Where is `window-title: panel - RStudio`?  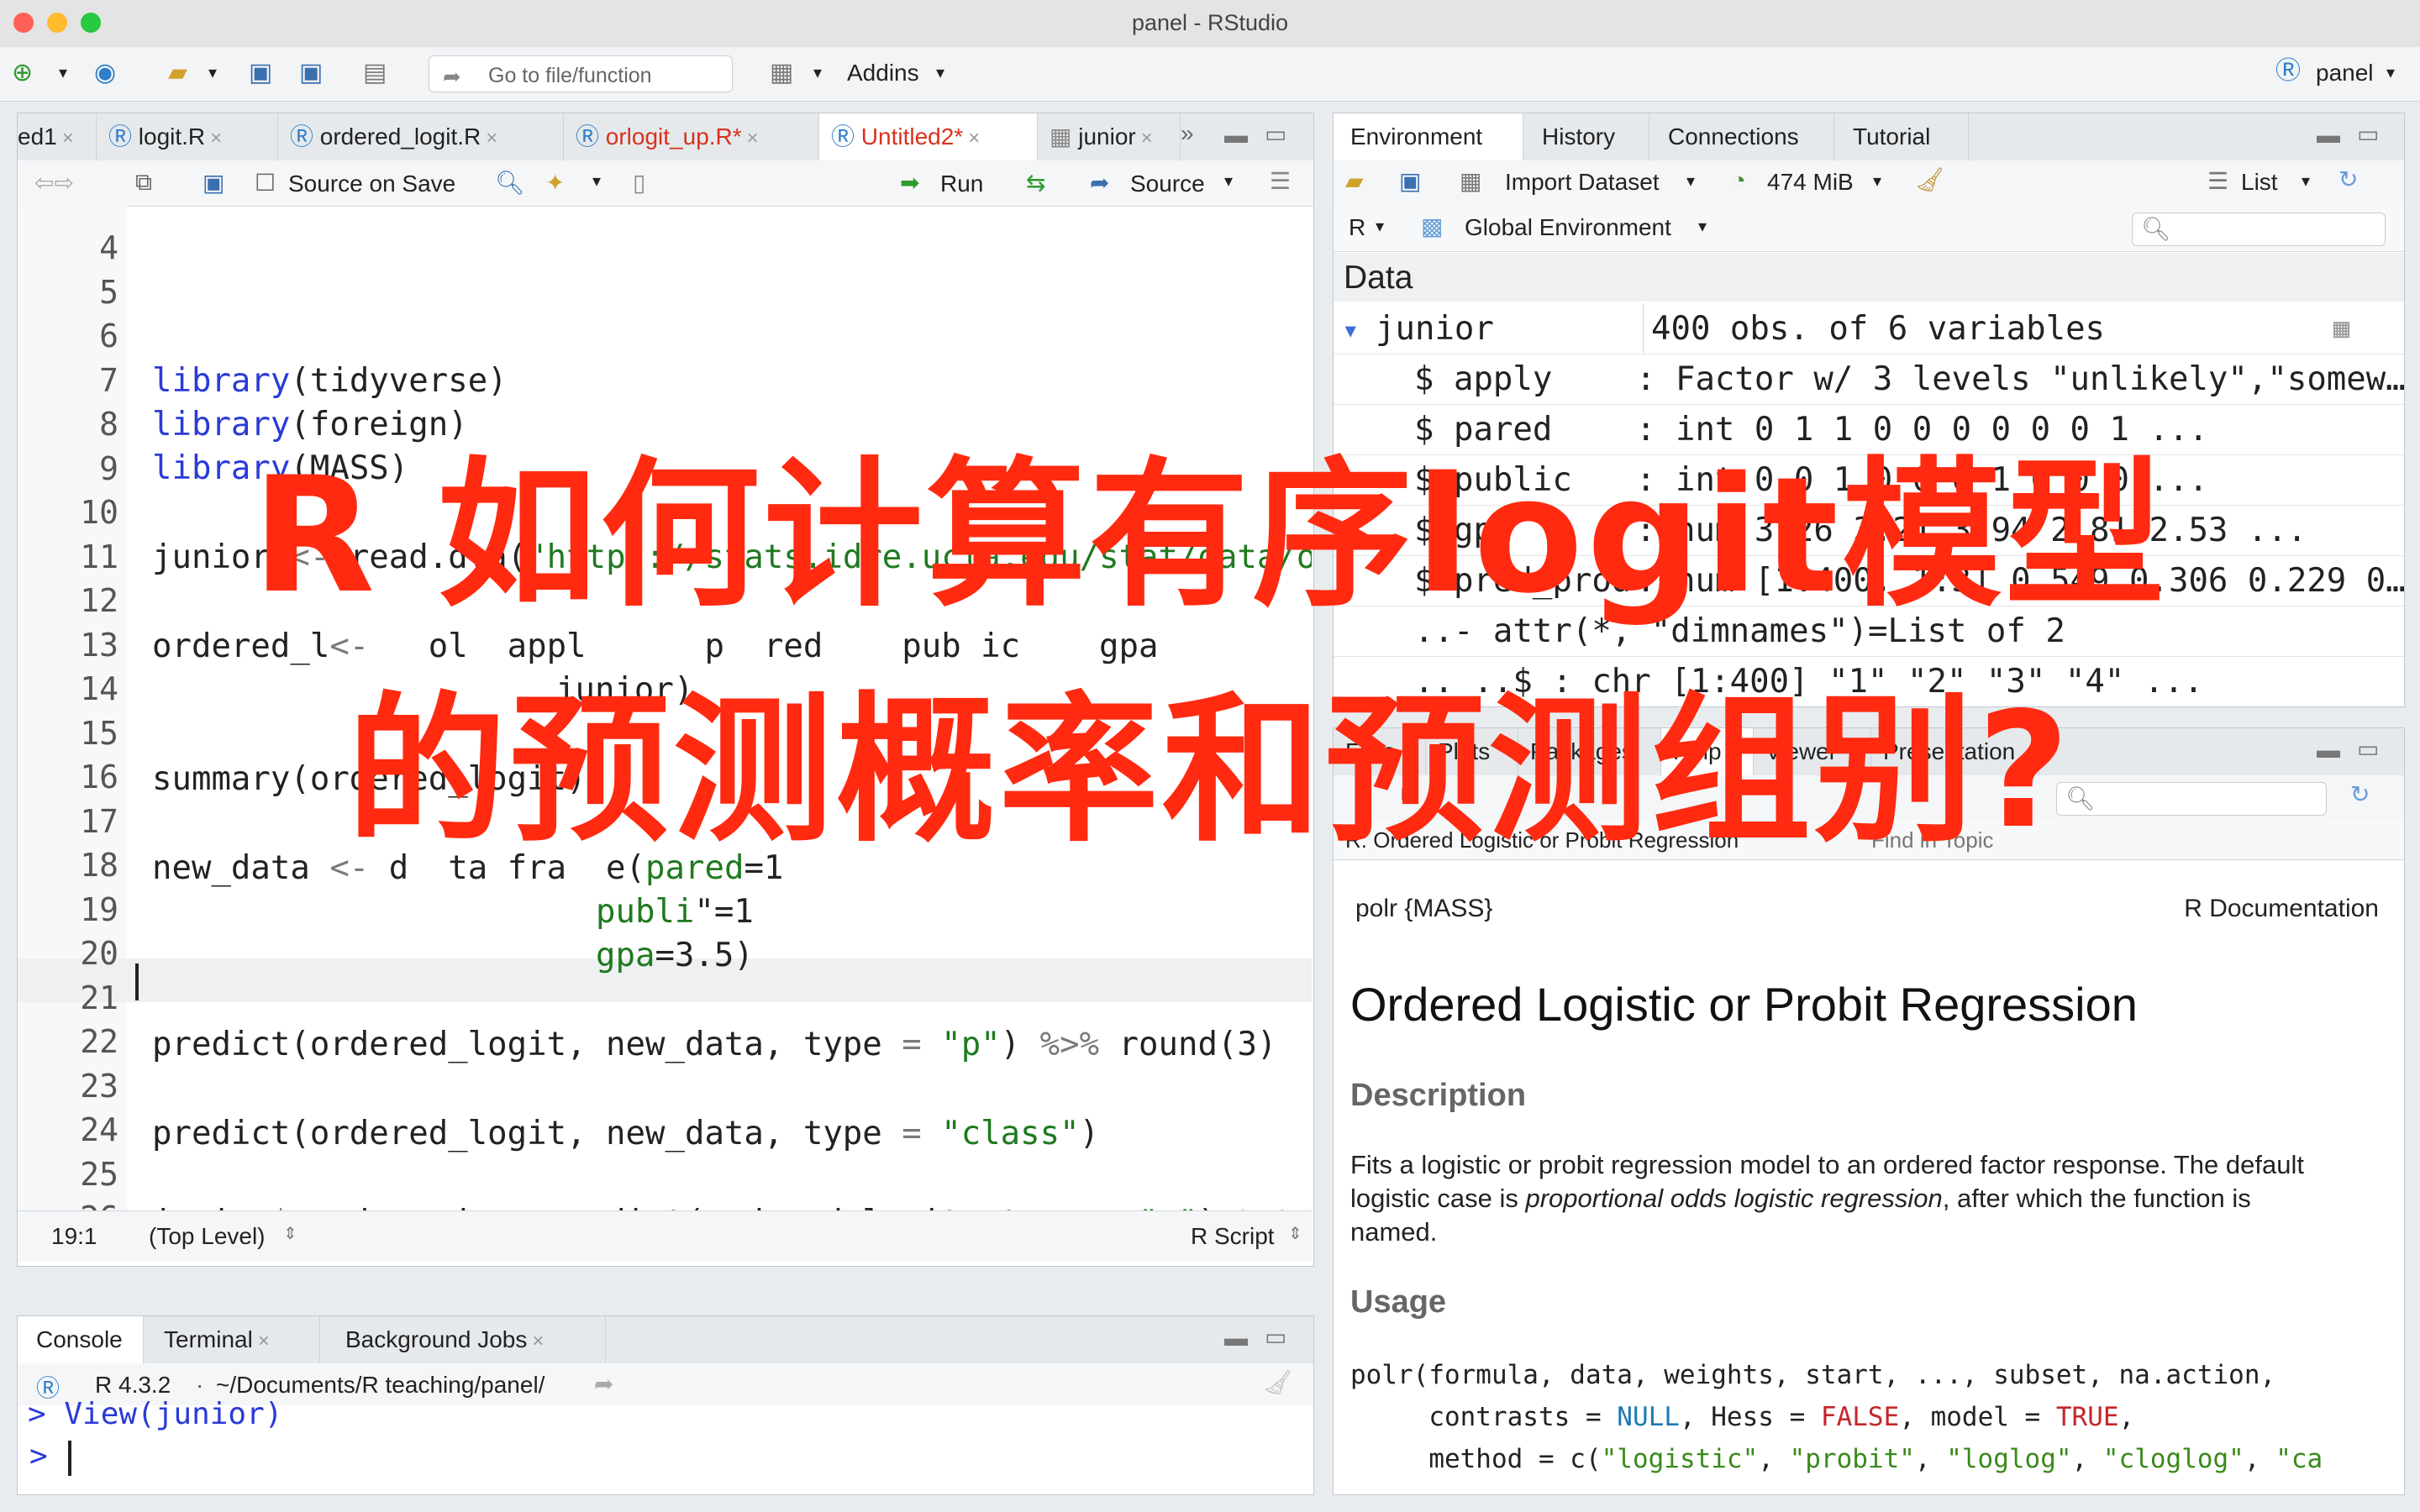
window-title: panel - RStudio is located at coordinates (1210, 22).